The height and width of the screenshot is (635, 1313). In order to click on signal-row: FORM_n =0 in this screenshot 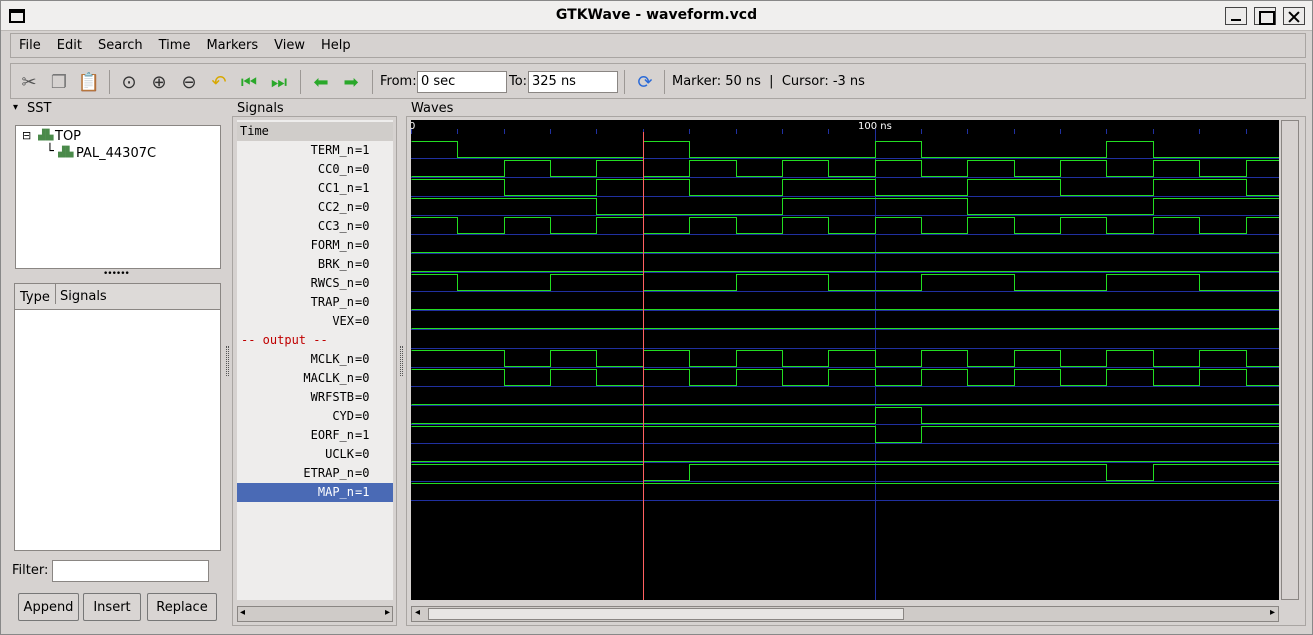, I will do `click(315, 245)`.